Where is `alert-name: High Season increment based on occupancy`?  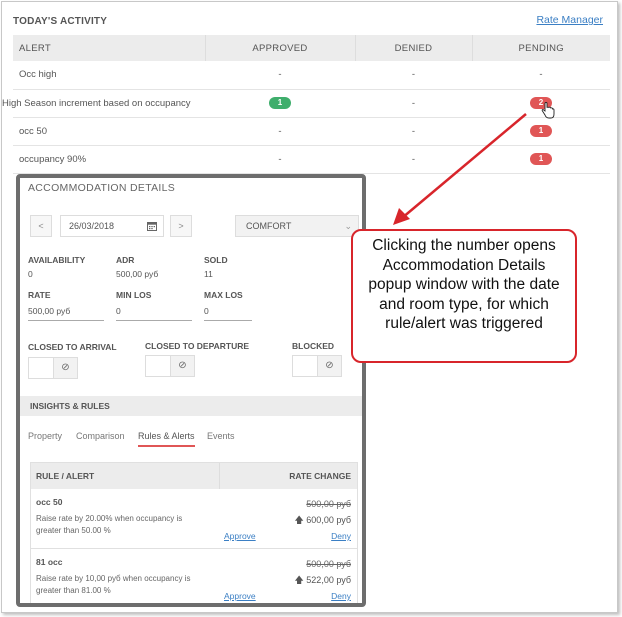
alert-name: High Season increment based on occupancy is located at coordinates (98, 103).